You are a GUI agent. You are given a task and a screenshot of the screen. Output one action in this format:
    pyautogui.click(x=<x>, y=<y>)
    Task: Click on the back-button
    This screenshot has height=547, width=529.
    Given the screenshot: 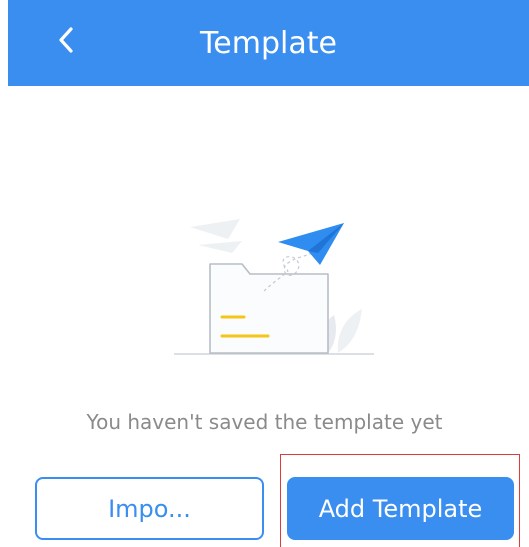 What is the action you would take?
    pyautogui.click(x=66, y=40)
    